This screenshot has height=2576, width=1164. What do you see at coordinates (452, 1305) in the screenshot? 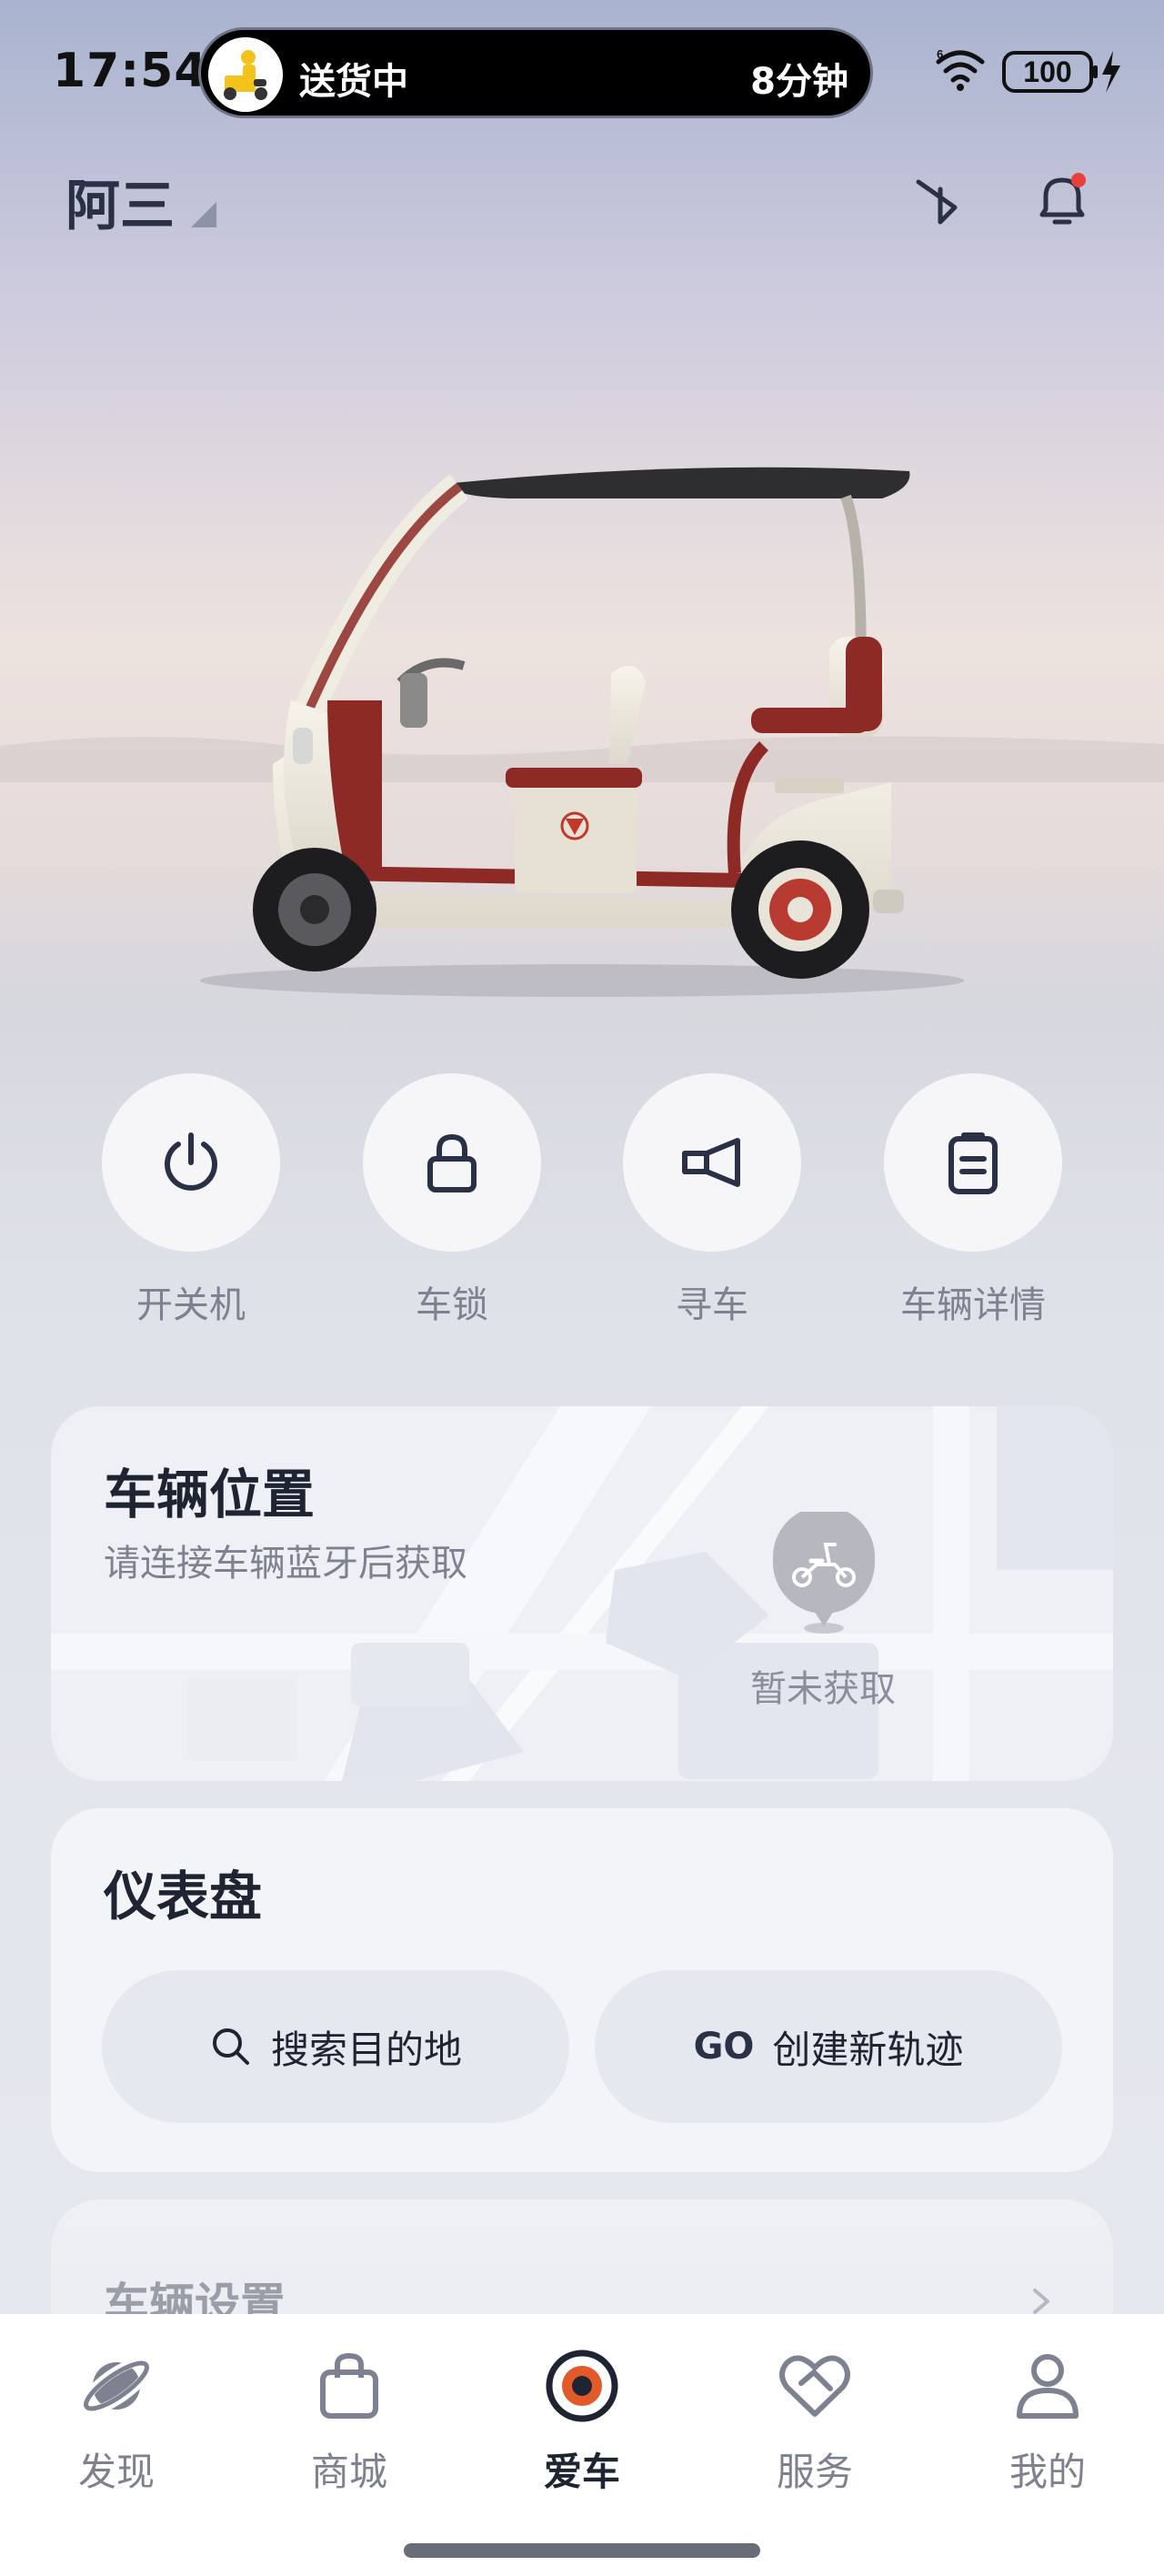
I see `action-label: 车锁` at bounding box center [452, 1305].